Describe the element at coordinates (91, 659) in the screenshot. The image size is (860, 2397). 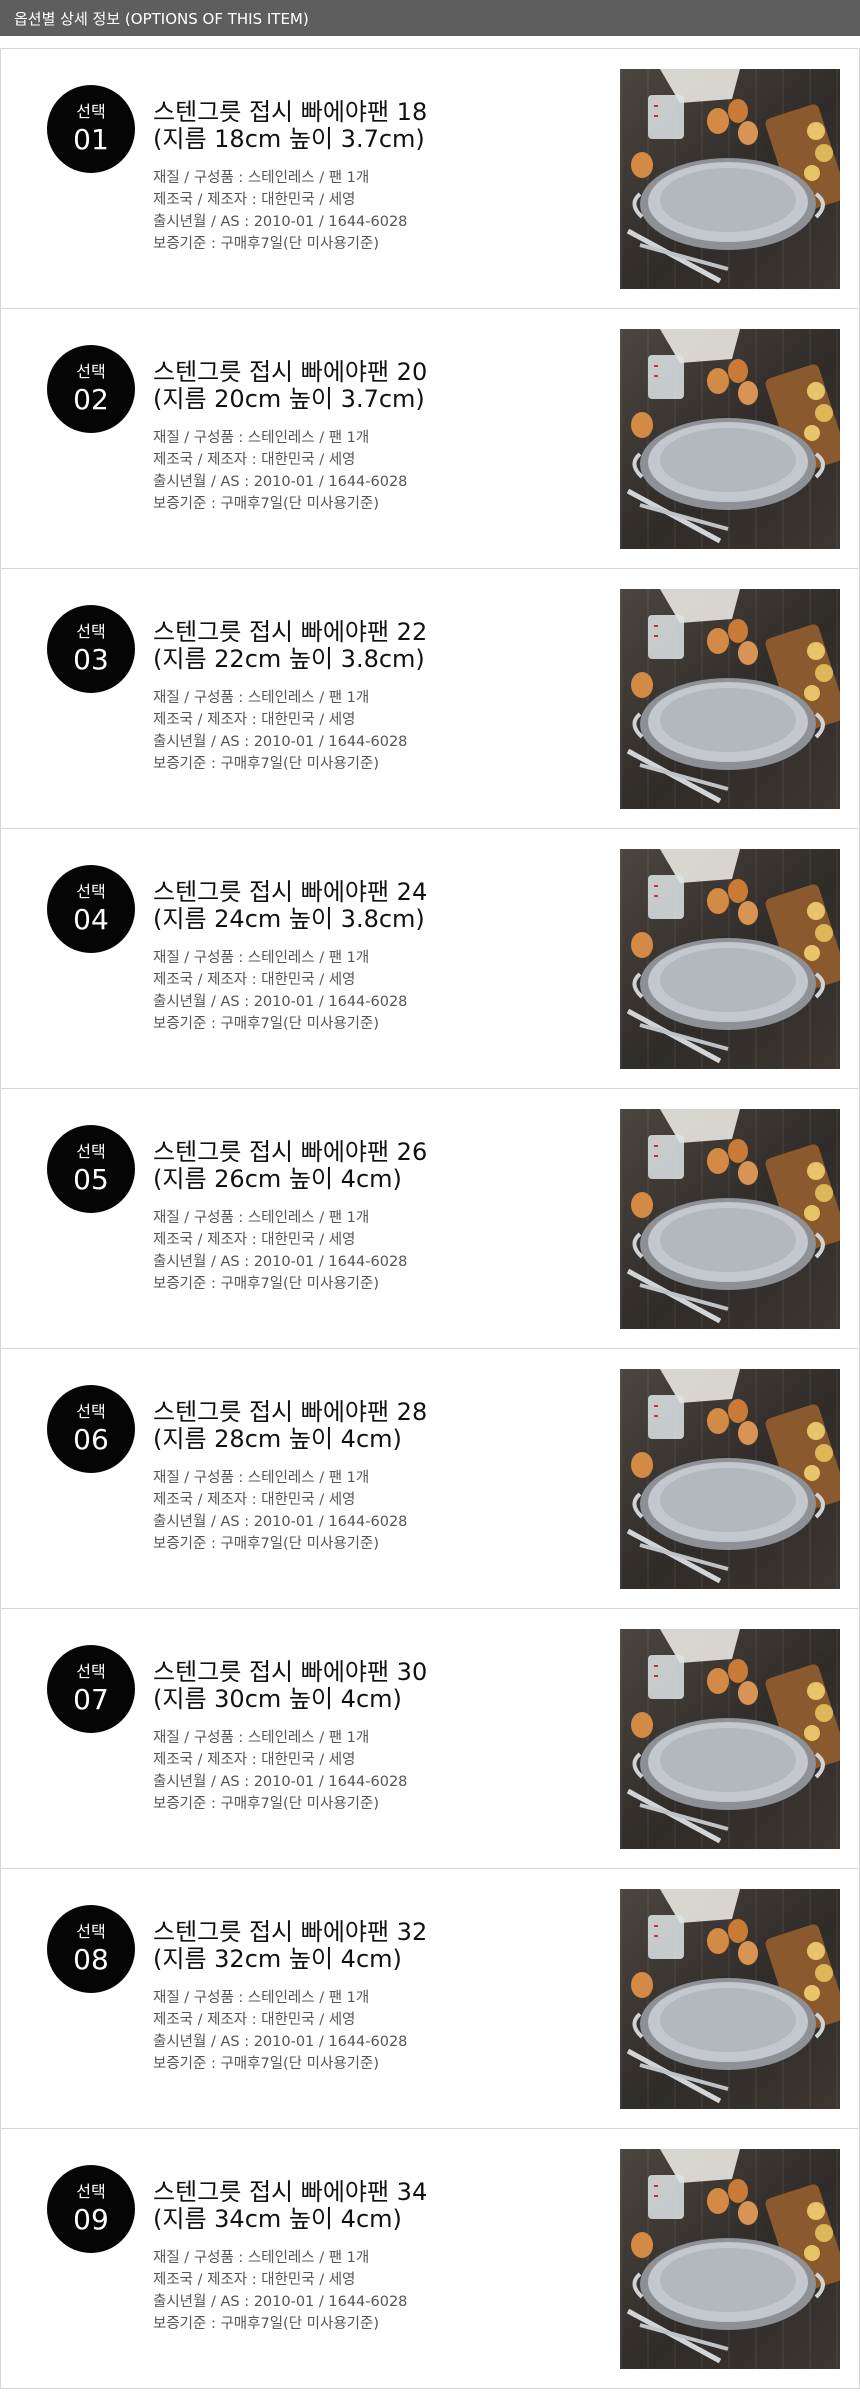
I see `badge-number: 03` at that location.